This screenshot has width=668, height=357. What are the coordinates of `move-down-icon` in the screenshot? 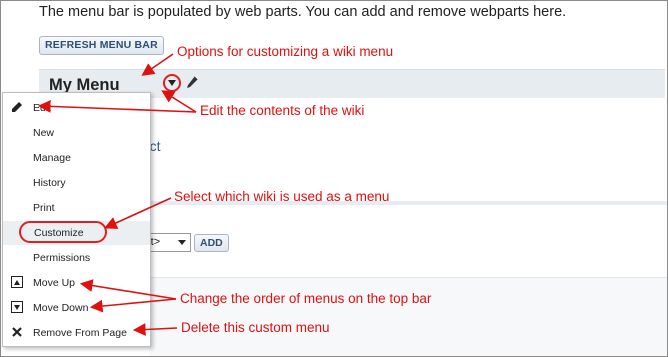 It's located at (17, 307).